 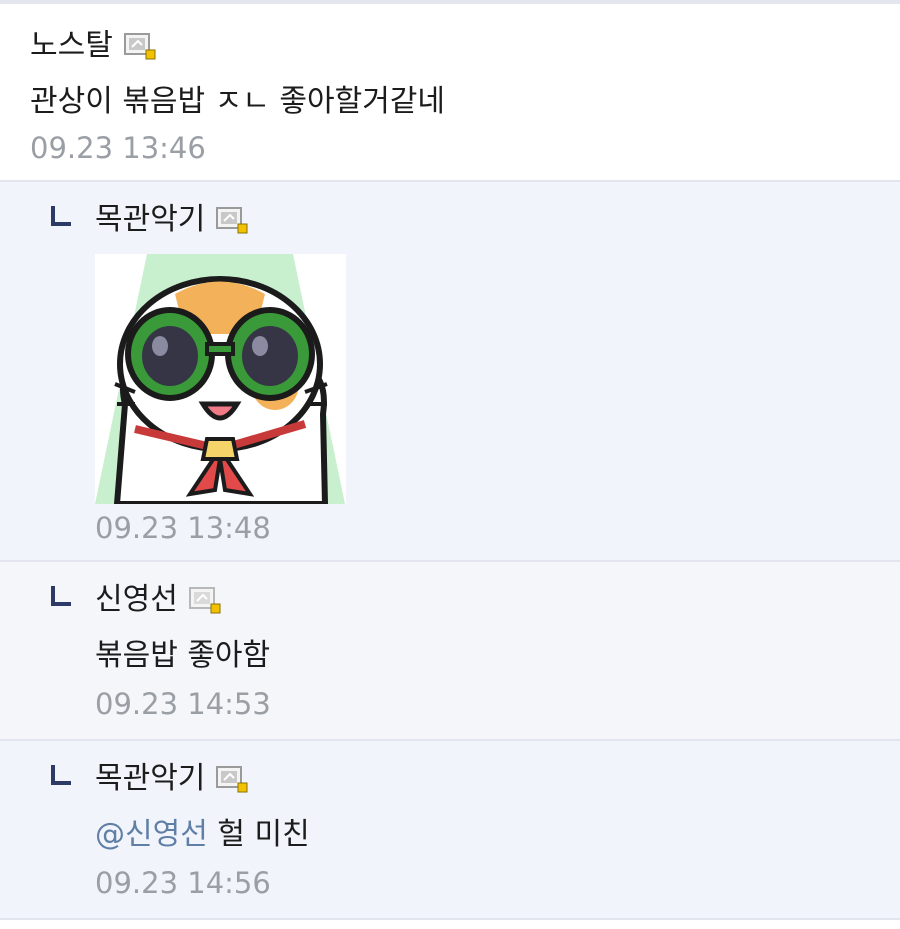 I want to click on comment-text: 볶음밥 좋아함, so click(x=183, y=655).